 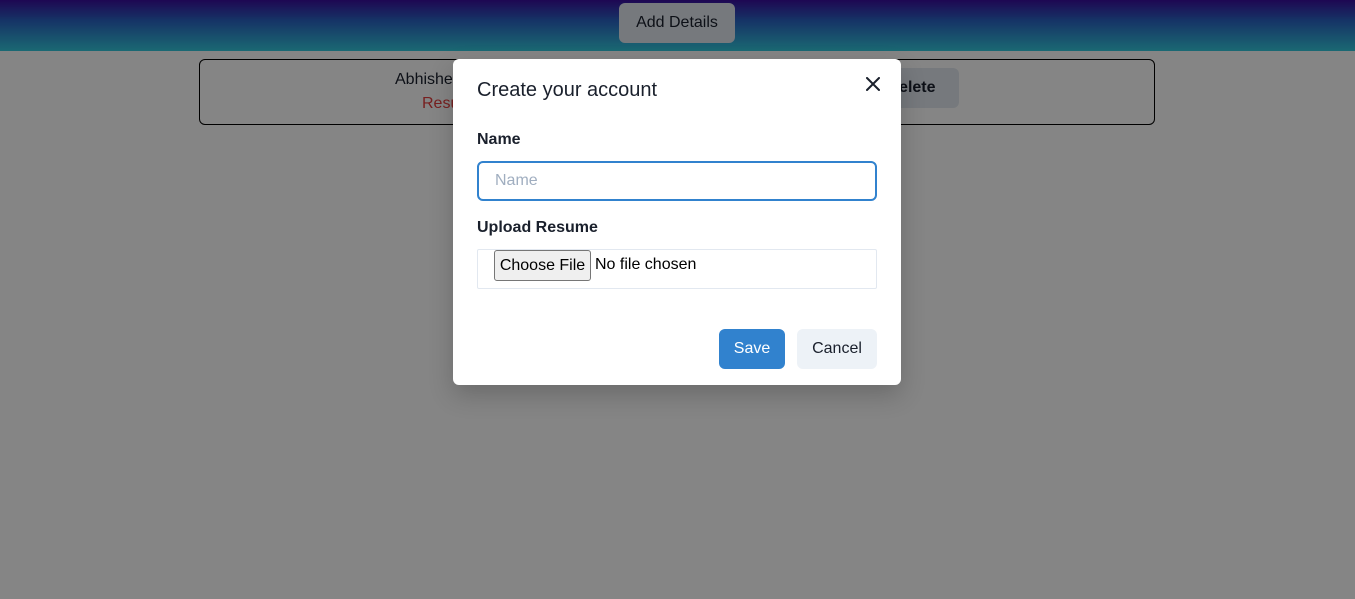 I want to click on modal-title: Create your account, so click(x=567, y=90).